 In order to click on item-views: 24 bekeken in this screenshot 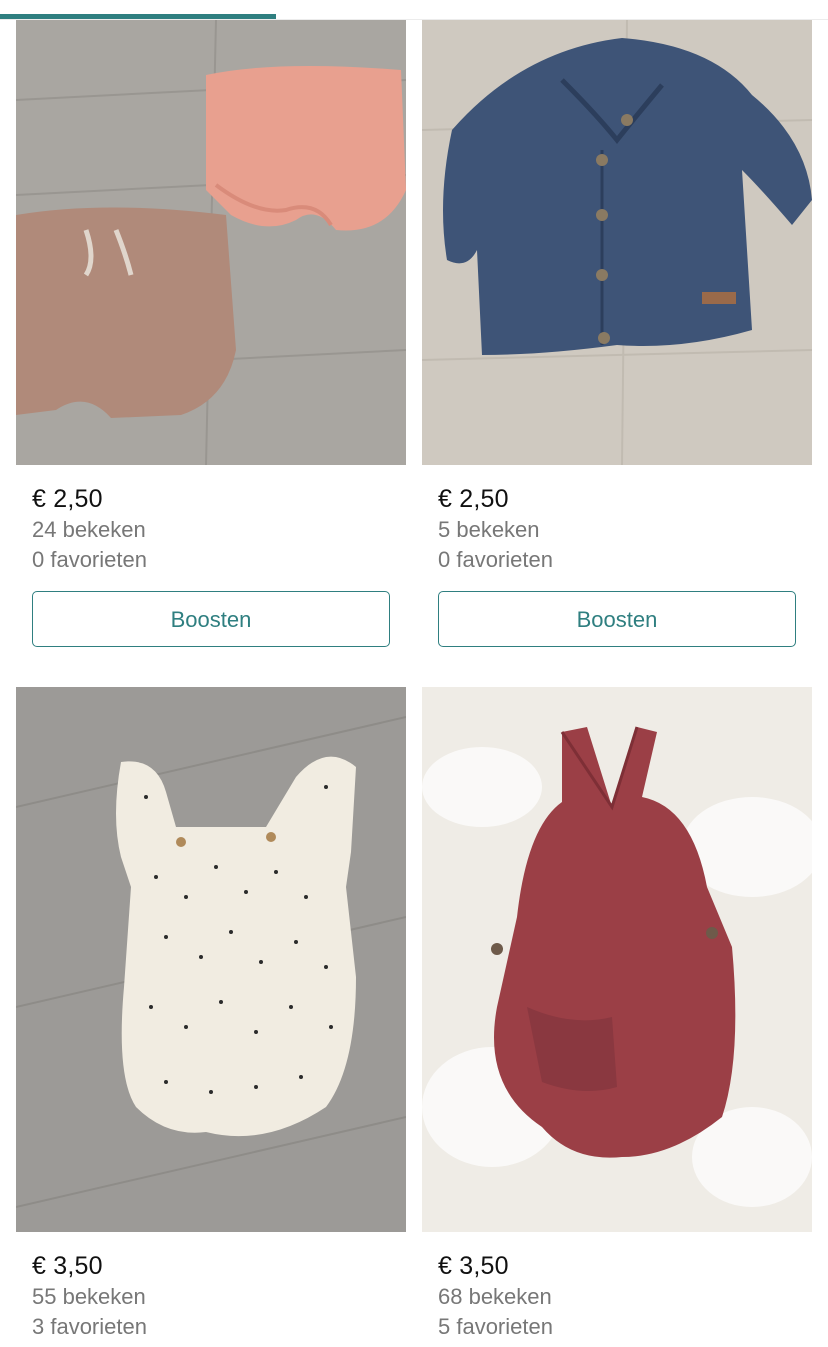, I will do `click(89, 529)`.